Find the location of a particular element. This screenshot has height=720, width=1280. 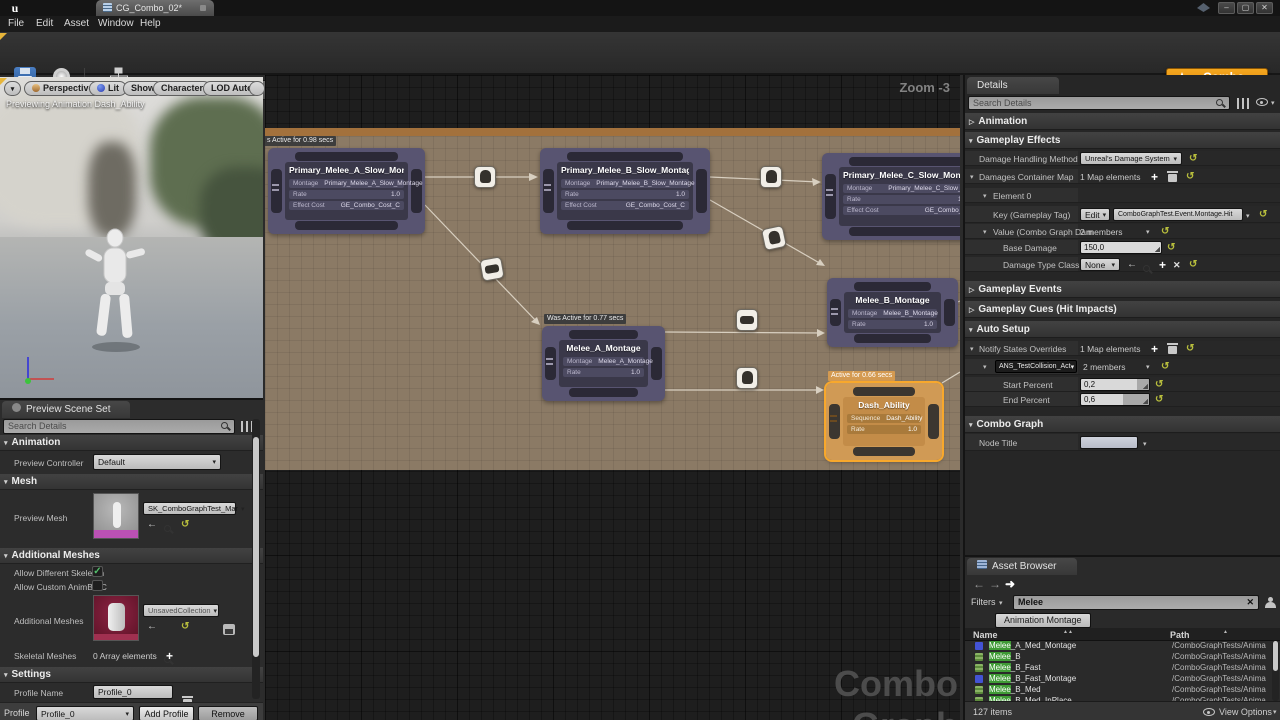

viewport-extra-button is located at coordinates (257, 88).